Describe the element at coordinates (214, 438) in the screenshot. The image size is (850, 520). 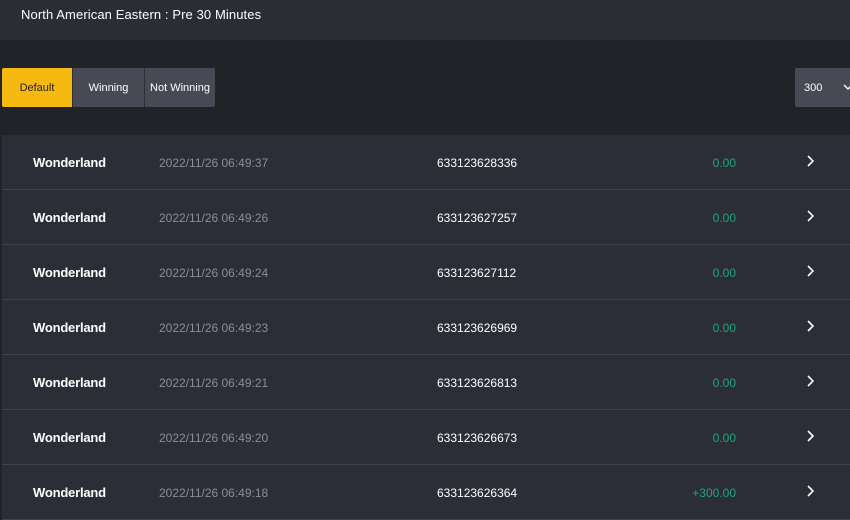
I see `bet-timestamp: 2022/11/26 06:49:20` at that location.